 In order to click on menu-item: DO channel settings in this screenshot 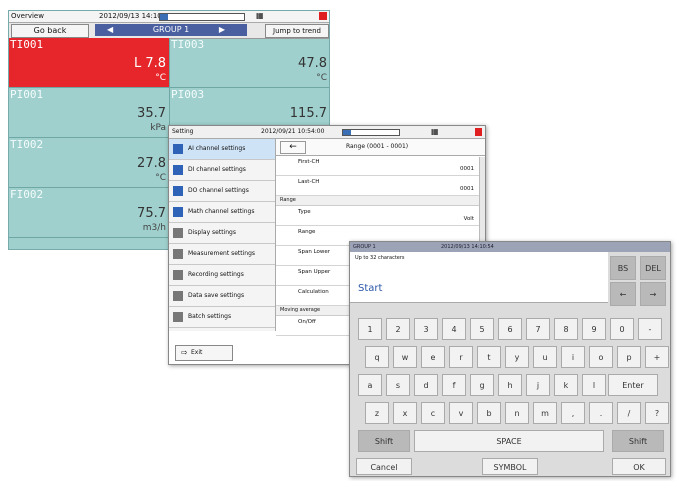, I will do `click(222, 191)`.